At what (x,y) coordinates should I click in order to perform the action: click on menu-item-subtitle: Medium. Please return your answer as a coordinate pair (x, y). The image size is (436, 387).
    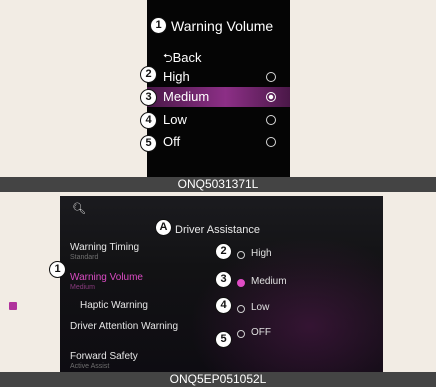
    Looking at the image, I should click on (82, 287).